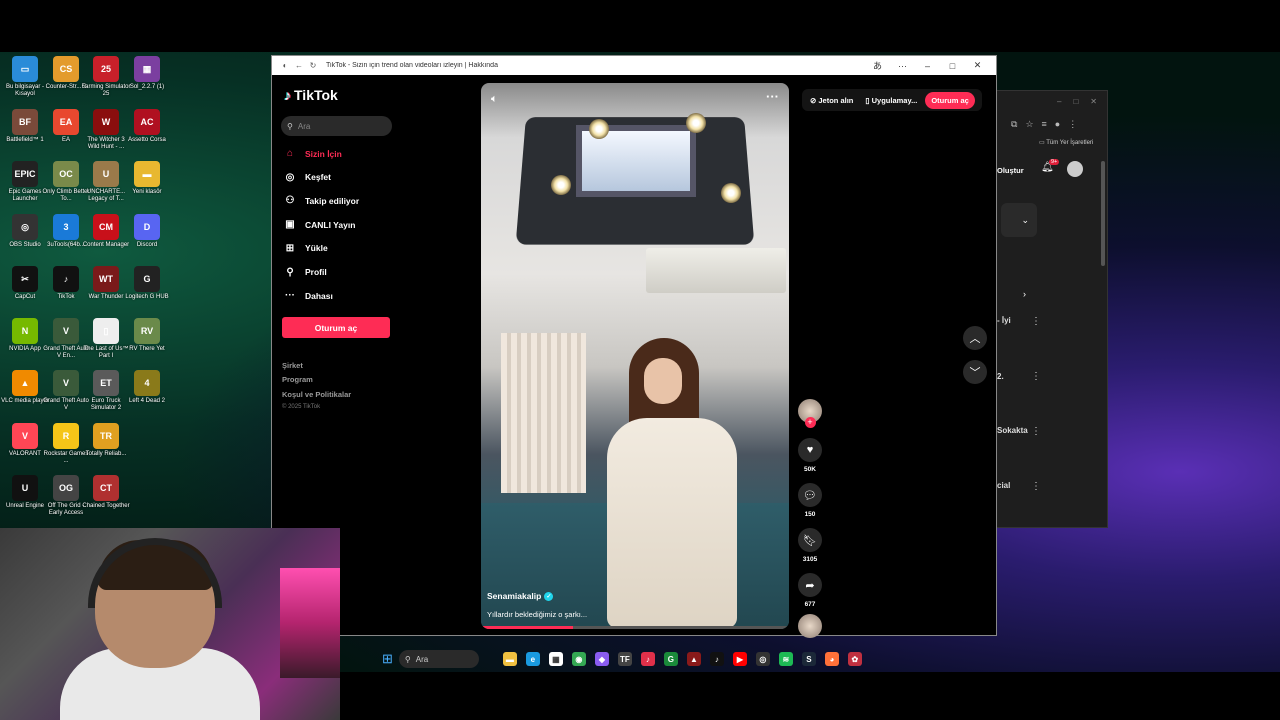  Describe the element at coordinates (977, 65) in the screenshot. I see `close-button: ✕` at that location.